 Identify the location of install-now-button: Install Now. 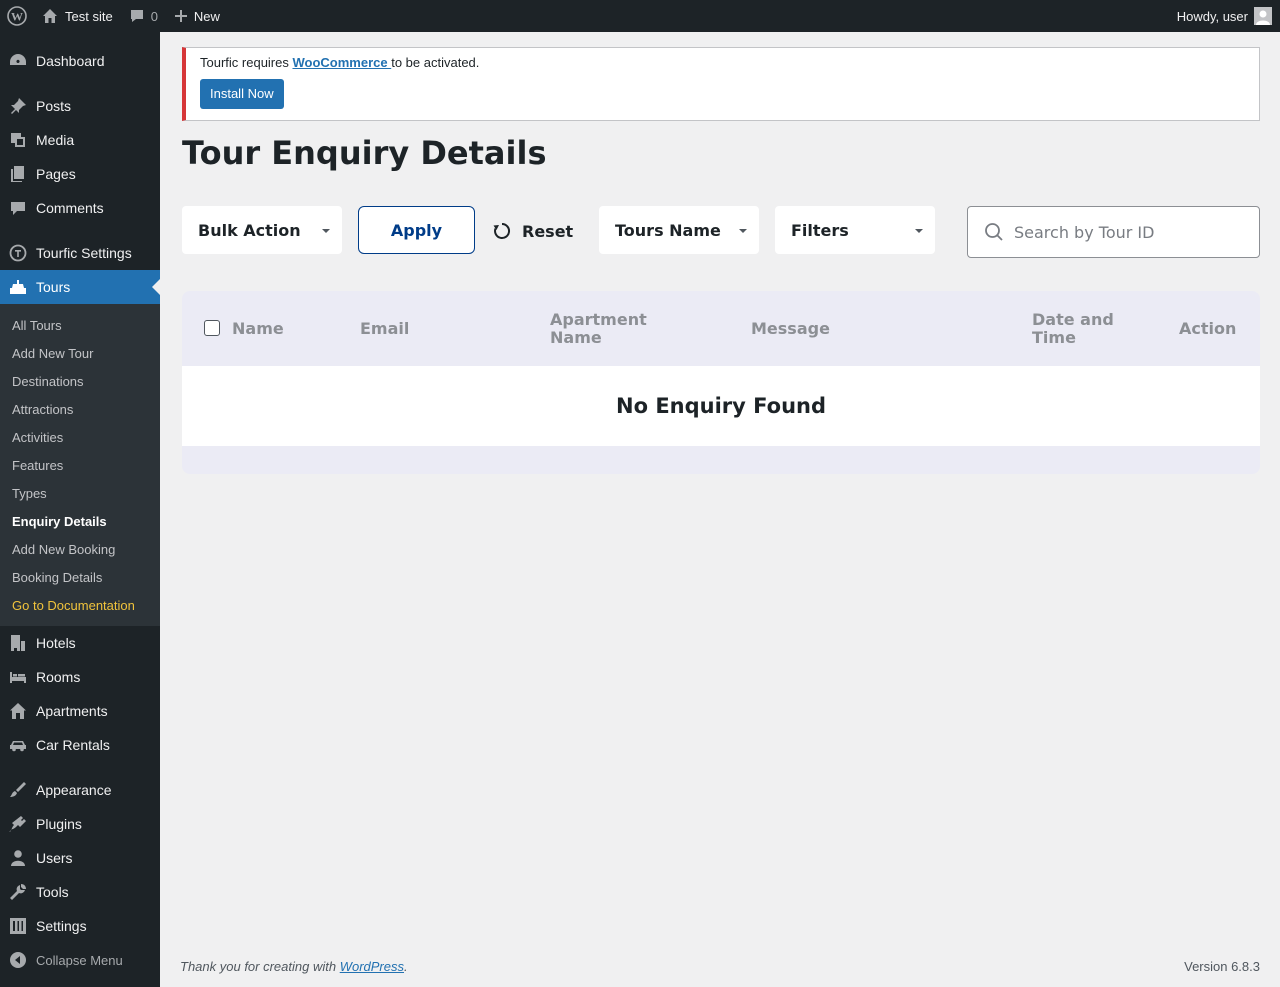
(242, 94).